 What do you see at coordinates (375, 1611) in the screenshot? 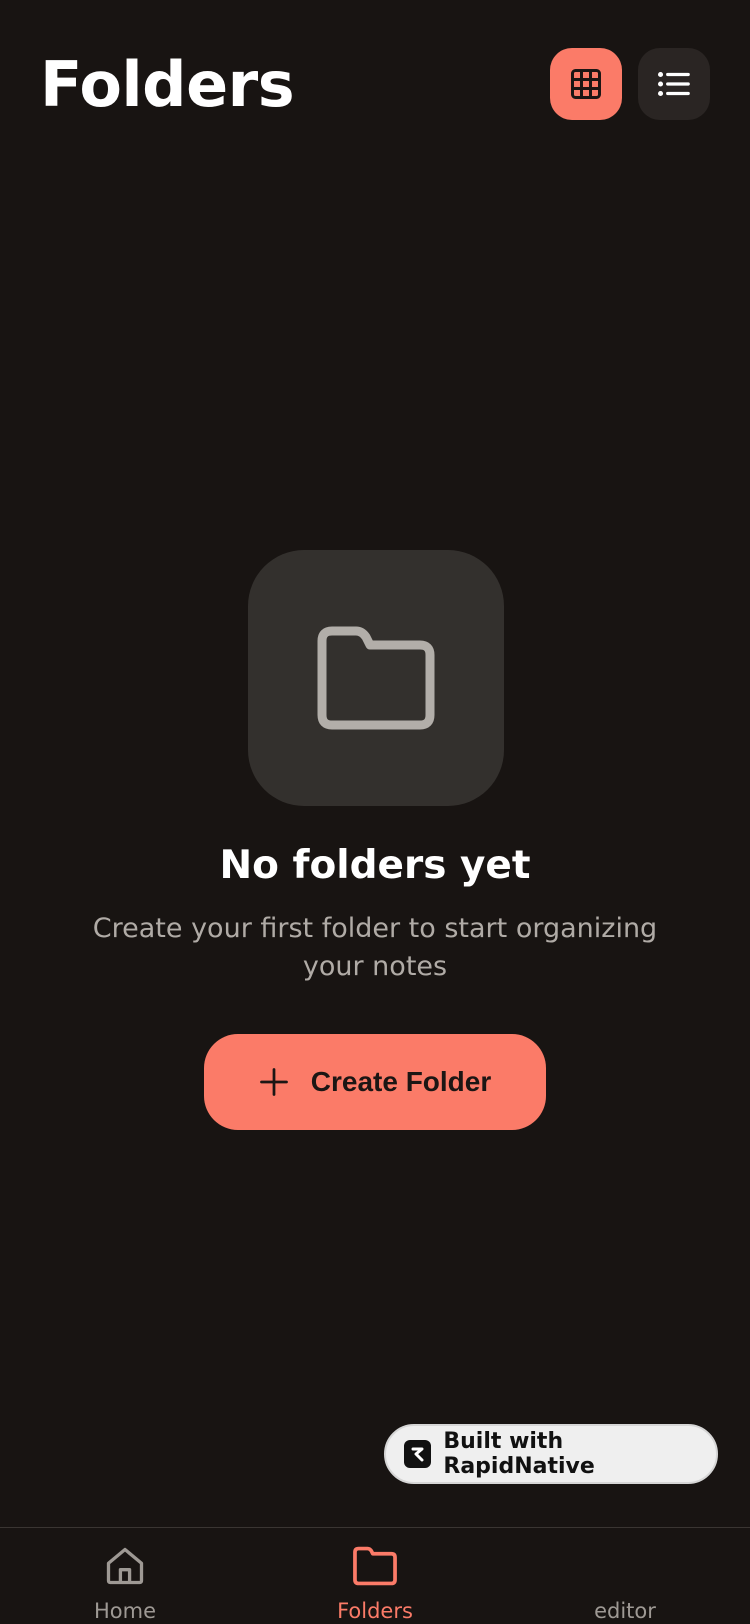
I see `tab-folders-label: Folders` at bounding box center [375, 1611].